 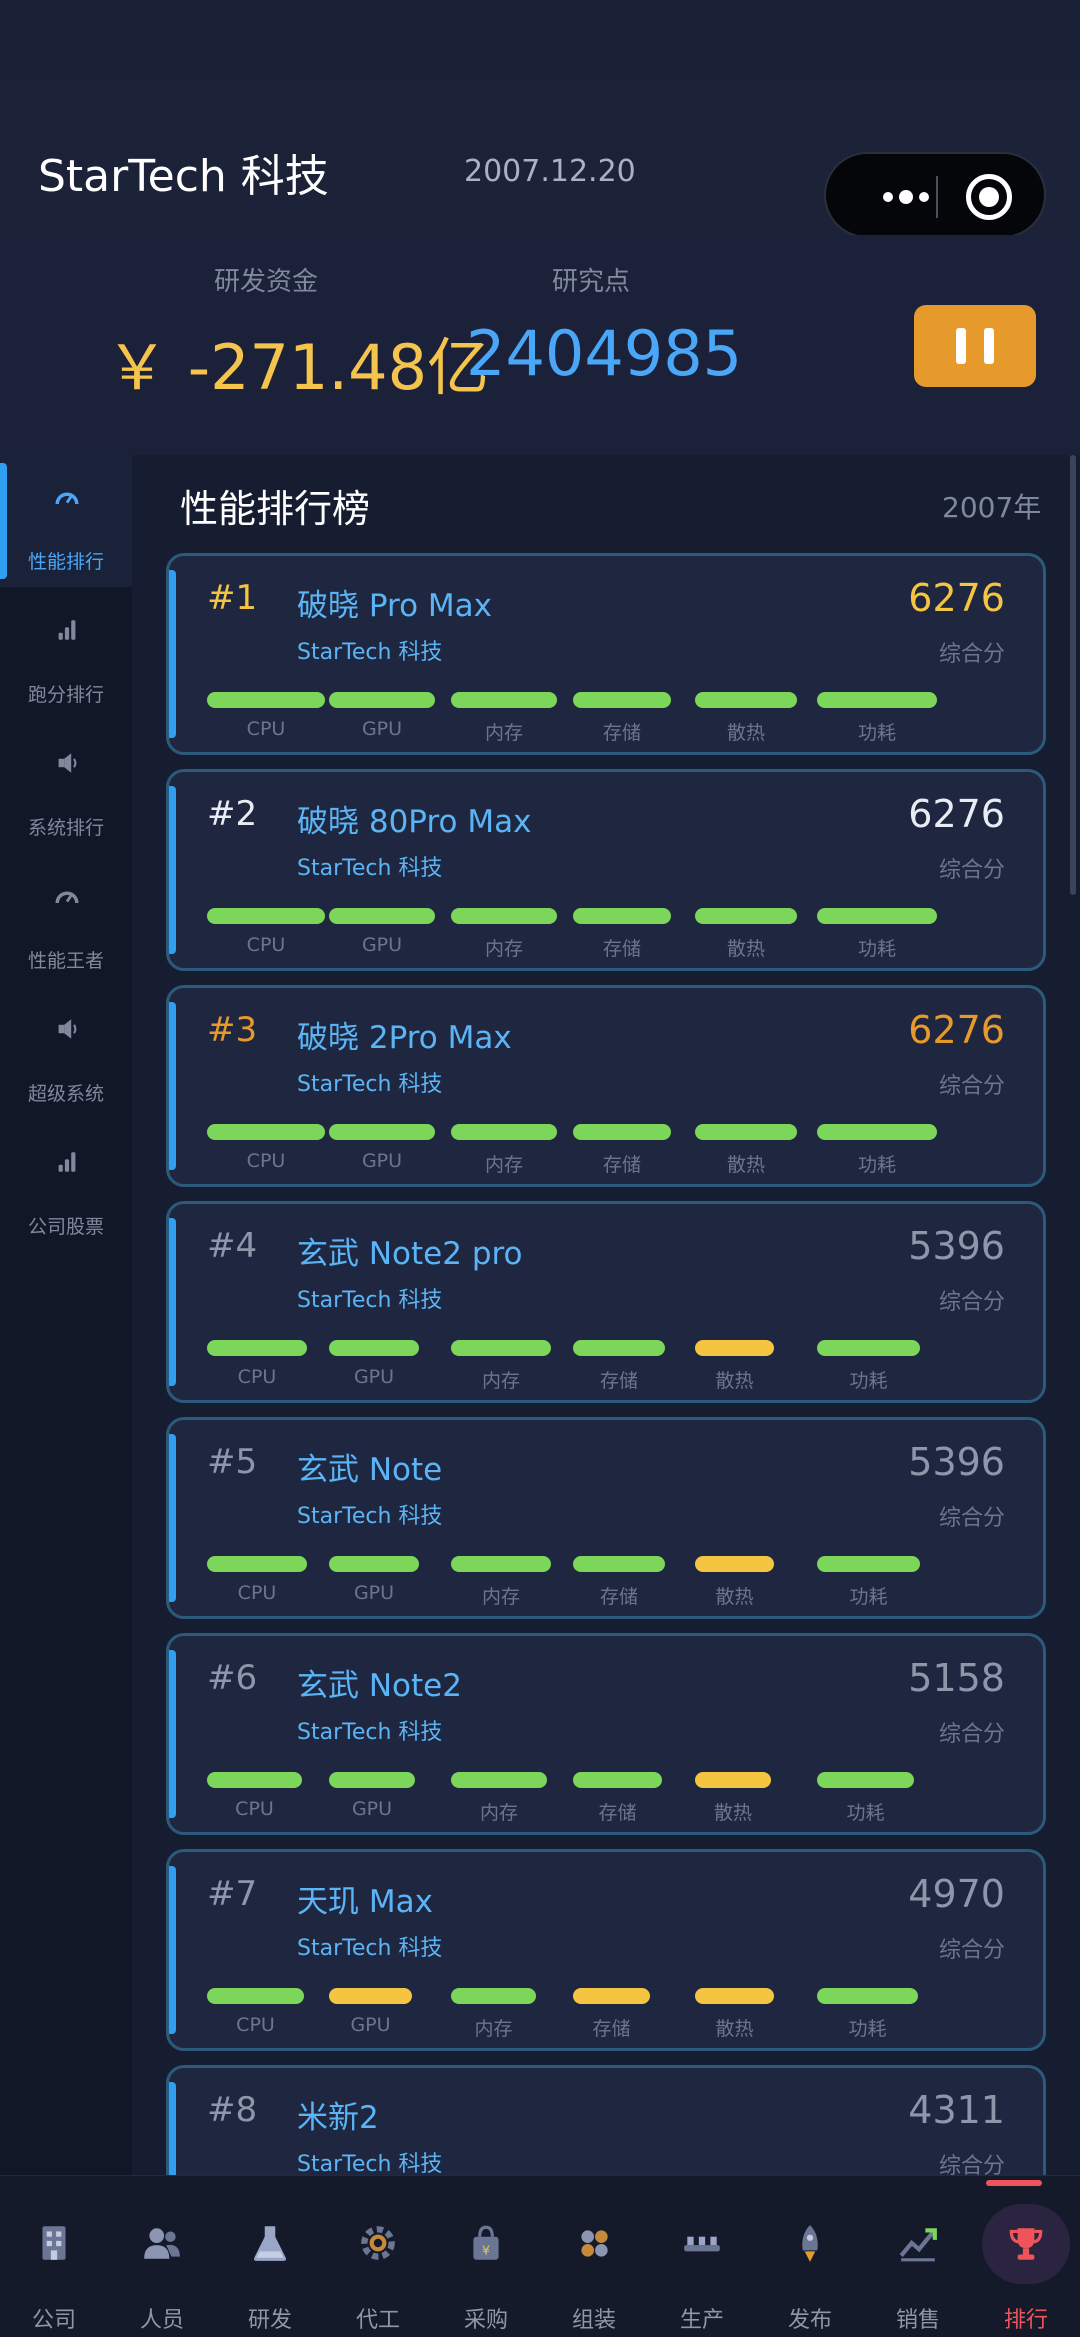 I want to click on tab-0: 公司, so click(x=54, y=2256).